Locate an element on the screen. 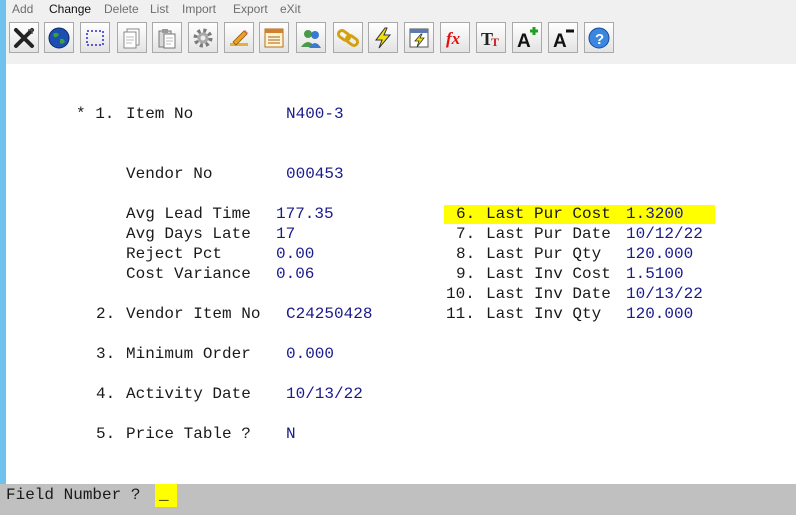 The height and width of the screenshot is (515, 796). minimum-order-number: 3. is located at coordinates (106, 354).